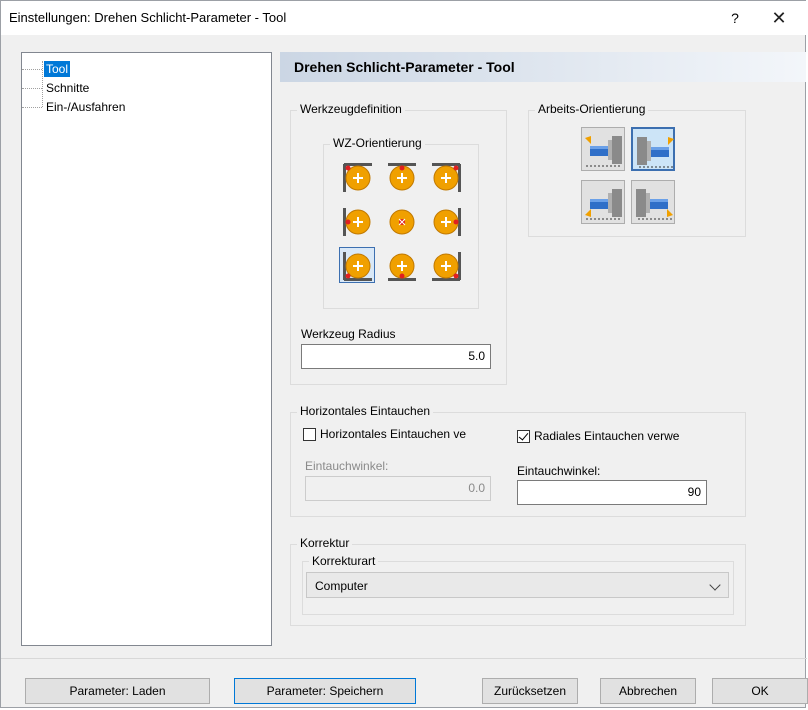 This screenshot has width=808, height=710. I want to click on korrekturart-value: Computer, so click(341, 586).